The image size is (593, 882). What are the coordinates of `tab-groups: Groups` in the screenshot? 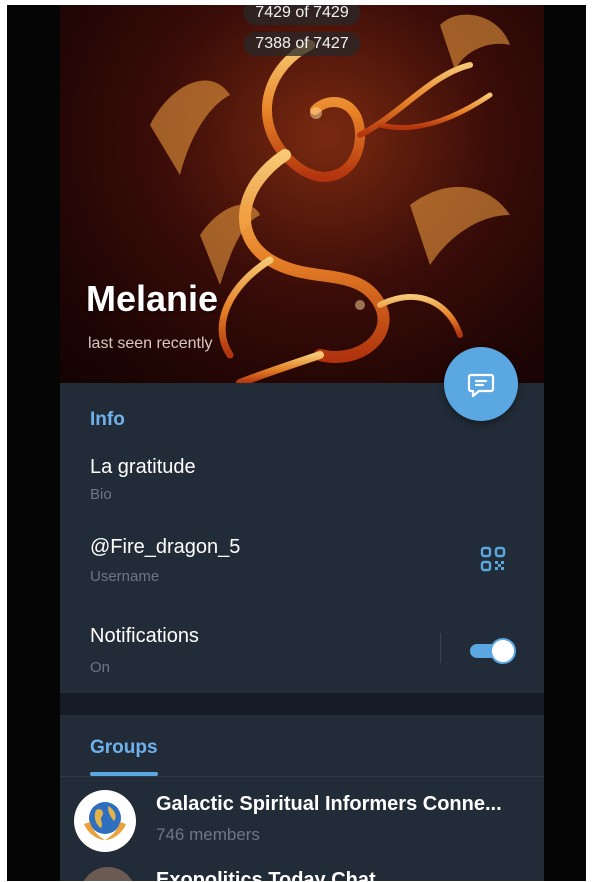 It's located at (124, 748).